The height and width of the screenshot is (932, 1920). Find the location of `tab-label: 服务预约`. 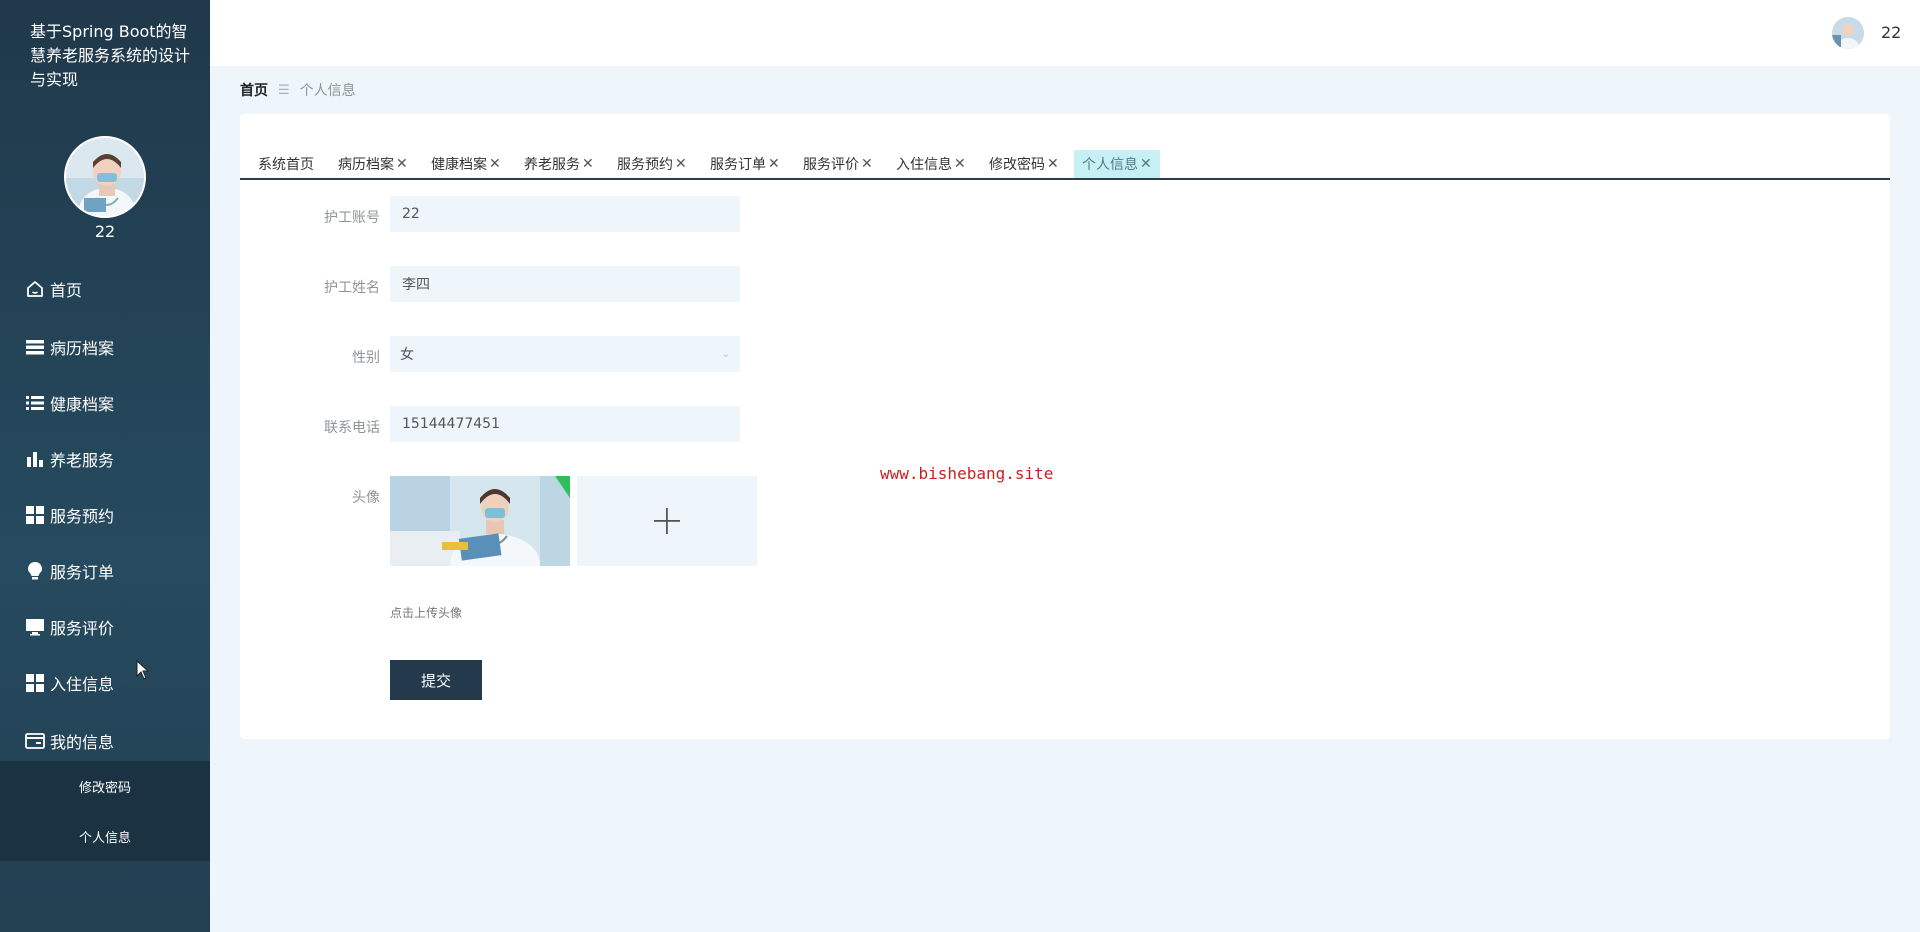

tab-label: 服务预约 is located at coordinates (645, 165).